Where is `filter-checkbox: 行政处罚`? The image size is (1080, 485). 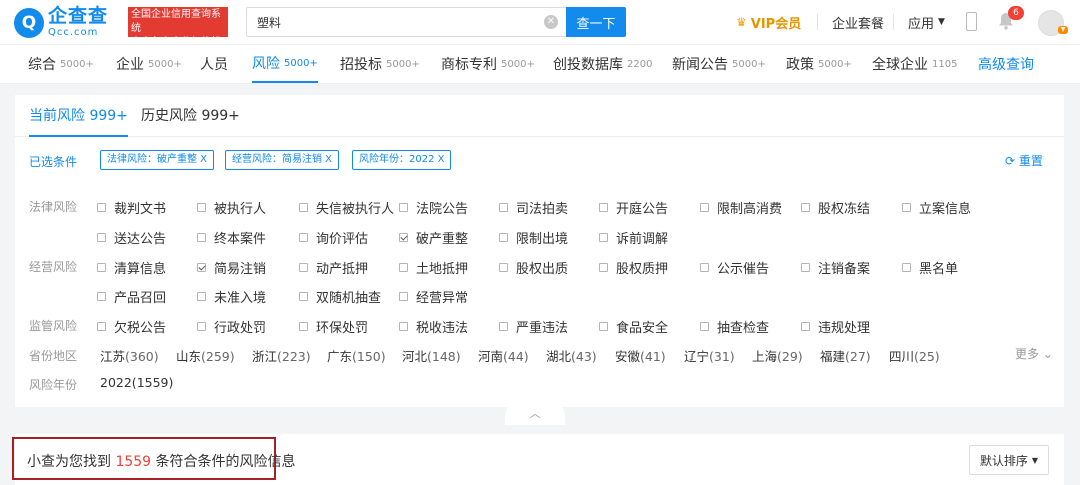
filter-checkbox: 行政处罚 is located at coordinates (231, 326).